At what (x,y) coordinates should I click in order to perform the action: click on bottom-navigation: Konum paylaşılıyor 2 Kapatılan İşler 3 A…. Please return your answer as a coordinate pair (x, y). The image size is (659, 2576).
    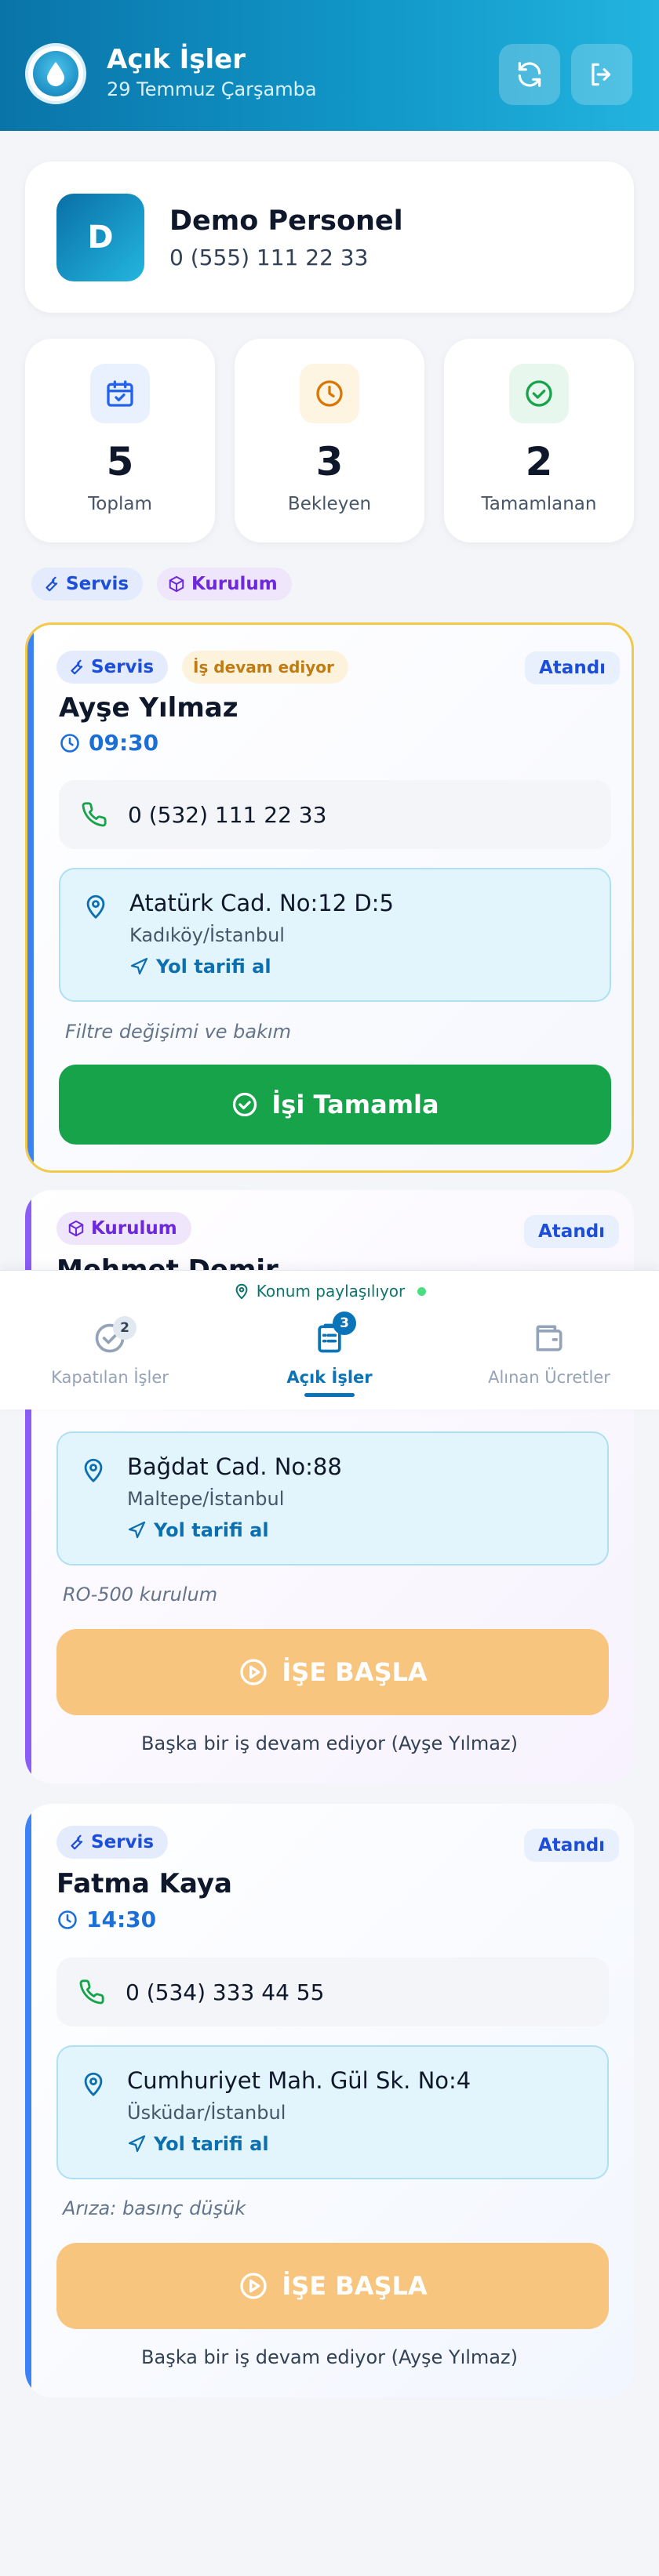
    Looking at the image, I should click on (329, 1340).